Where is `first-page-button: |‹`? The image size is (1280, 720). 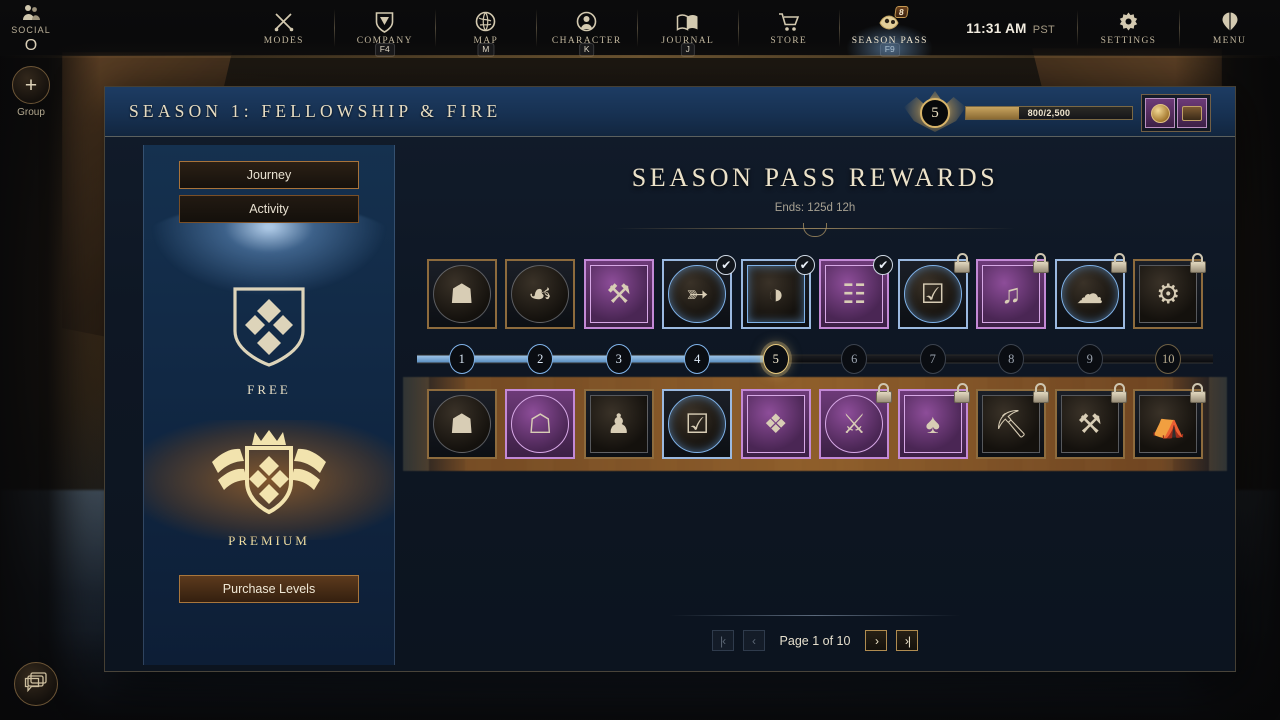
first-page-button: |‹ is located at coordinates (722, 640).